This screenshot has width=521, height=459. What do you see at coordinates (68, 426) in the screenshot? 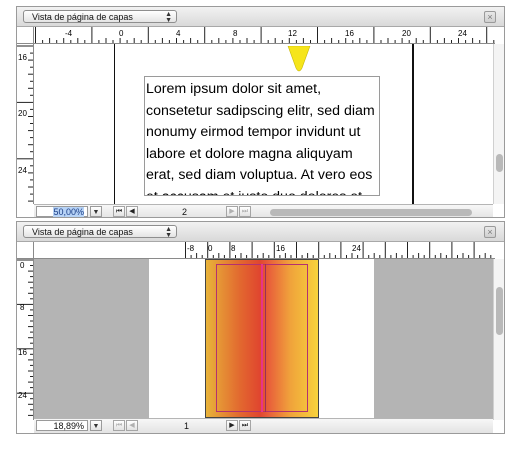
I see `bottom-zoom-value: 18,89%` at bounding box center [68, 426].